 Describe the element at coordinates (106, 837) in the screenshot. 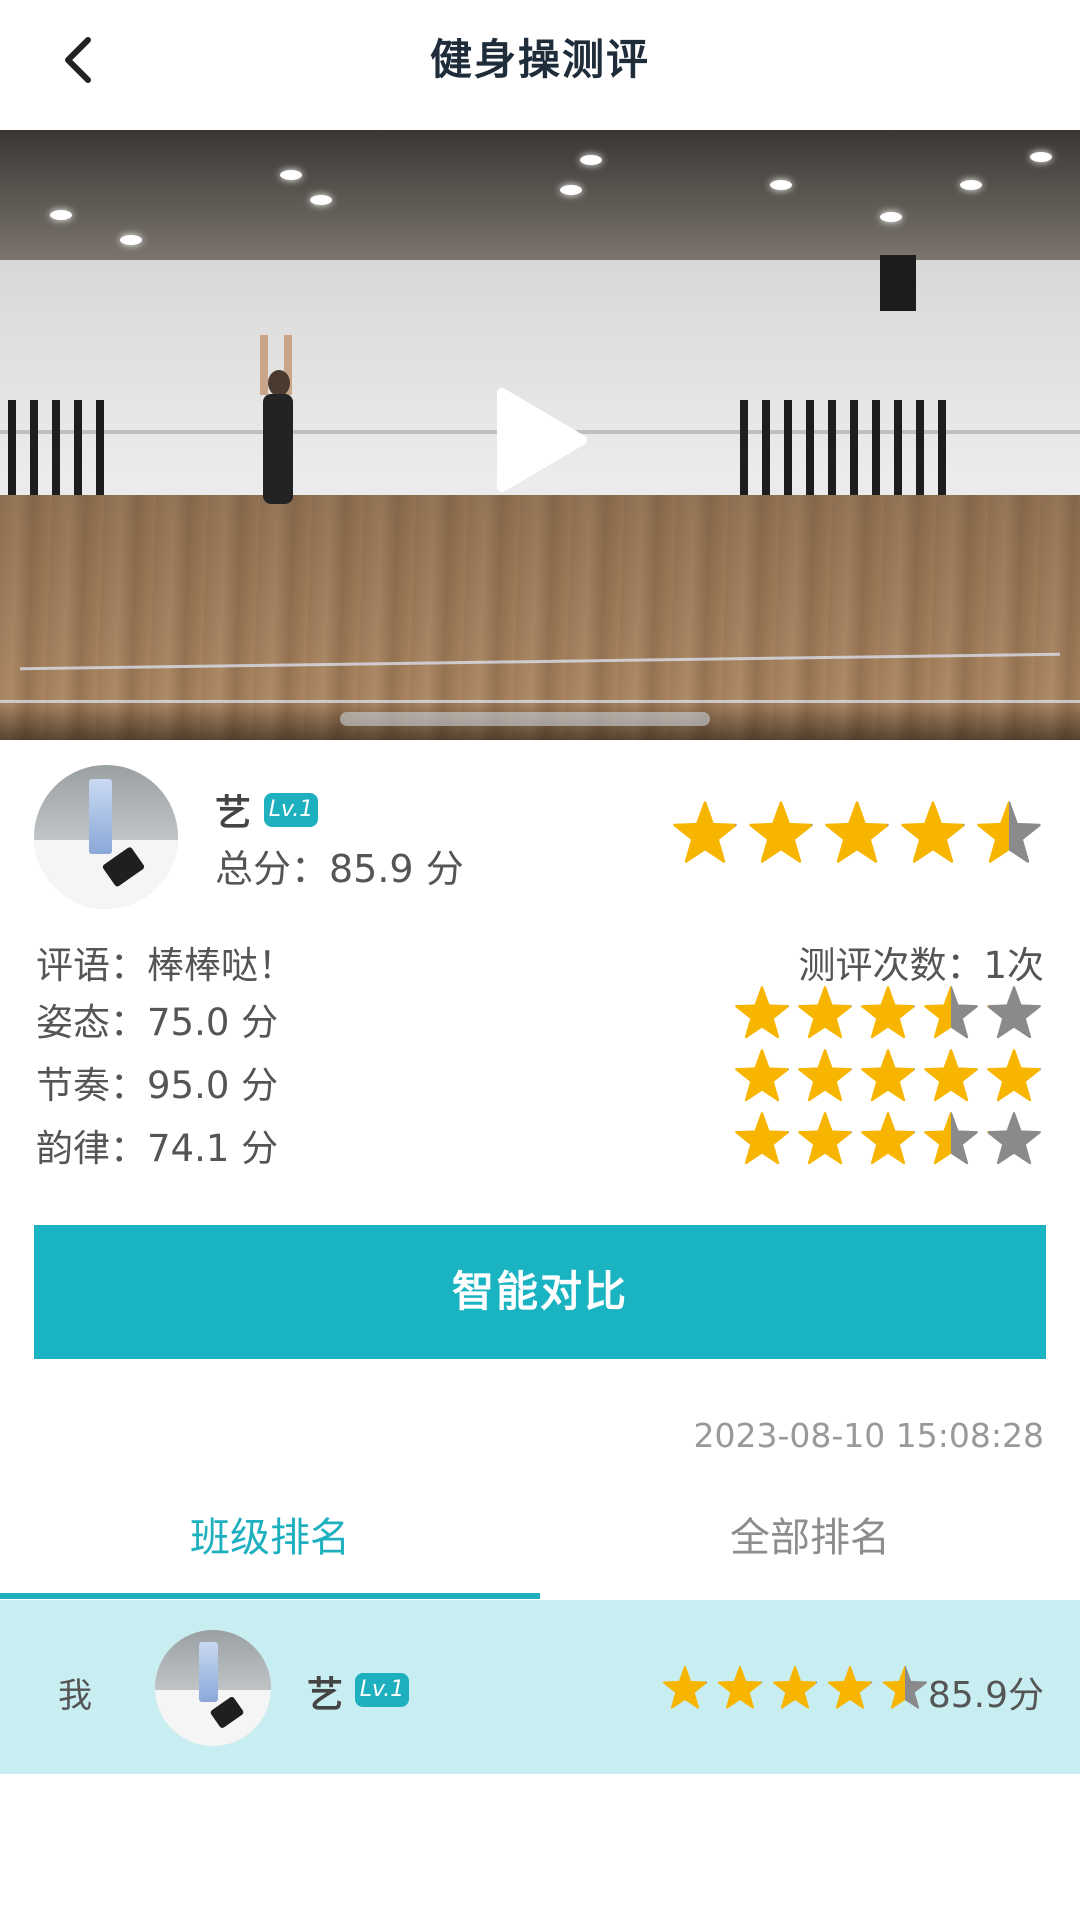

I see `avatar` at that location.